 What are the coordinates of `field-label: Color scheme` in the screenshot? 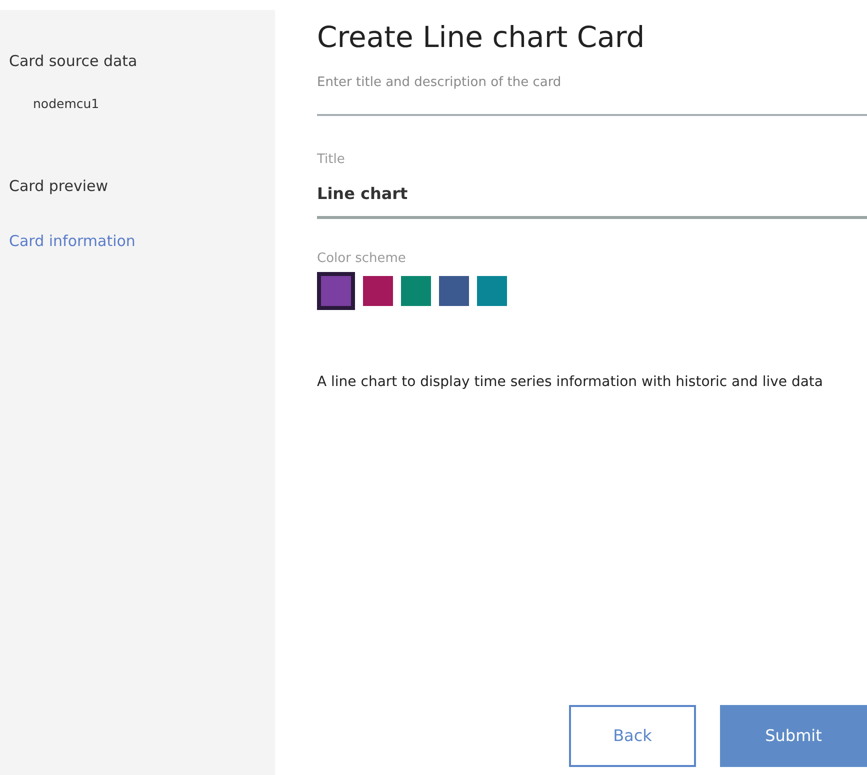 It's located at (362, 259).